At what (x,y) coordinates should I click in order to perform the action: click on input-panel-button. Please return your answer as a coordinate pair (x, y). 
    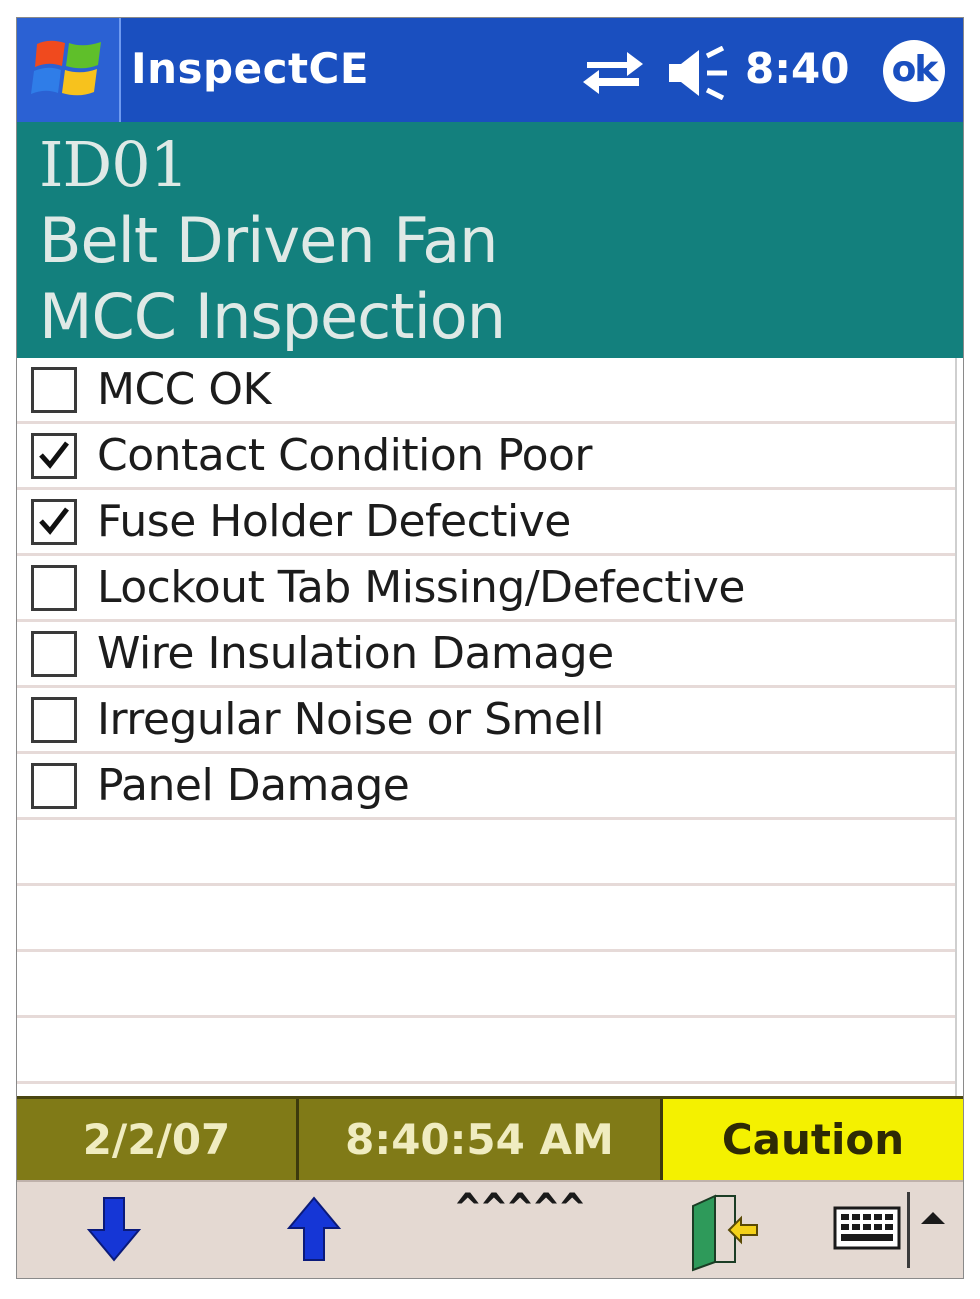
    Looking at the image, I should click on (867, 1230).